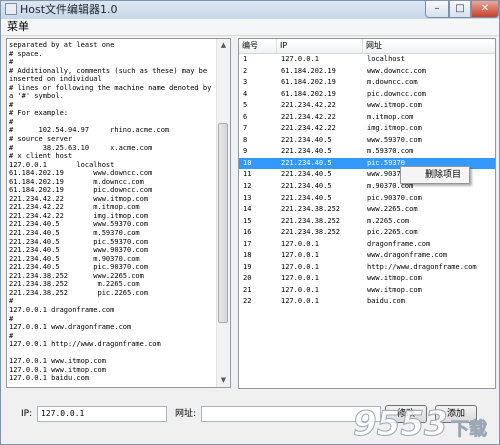  I want to click on row-url-cell: dragonframe.com, so click(399, 243).